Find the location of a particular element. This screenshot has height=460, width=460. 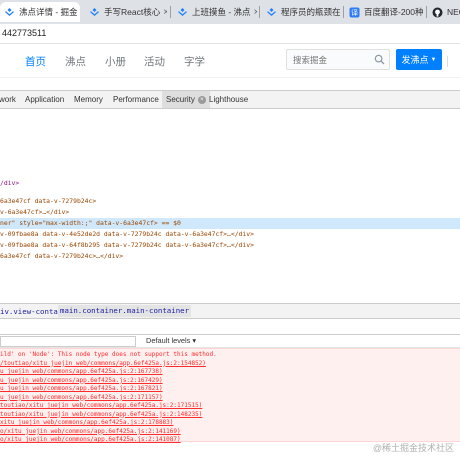

search-input is located at coordinates (332, 59).